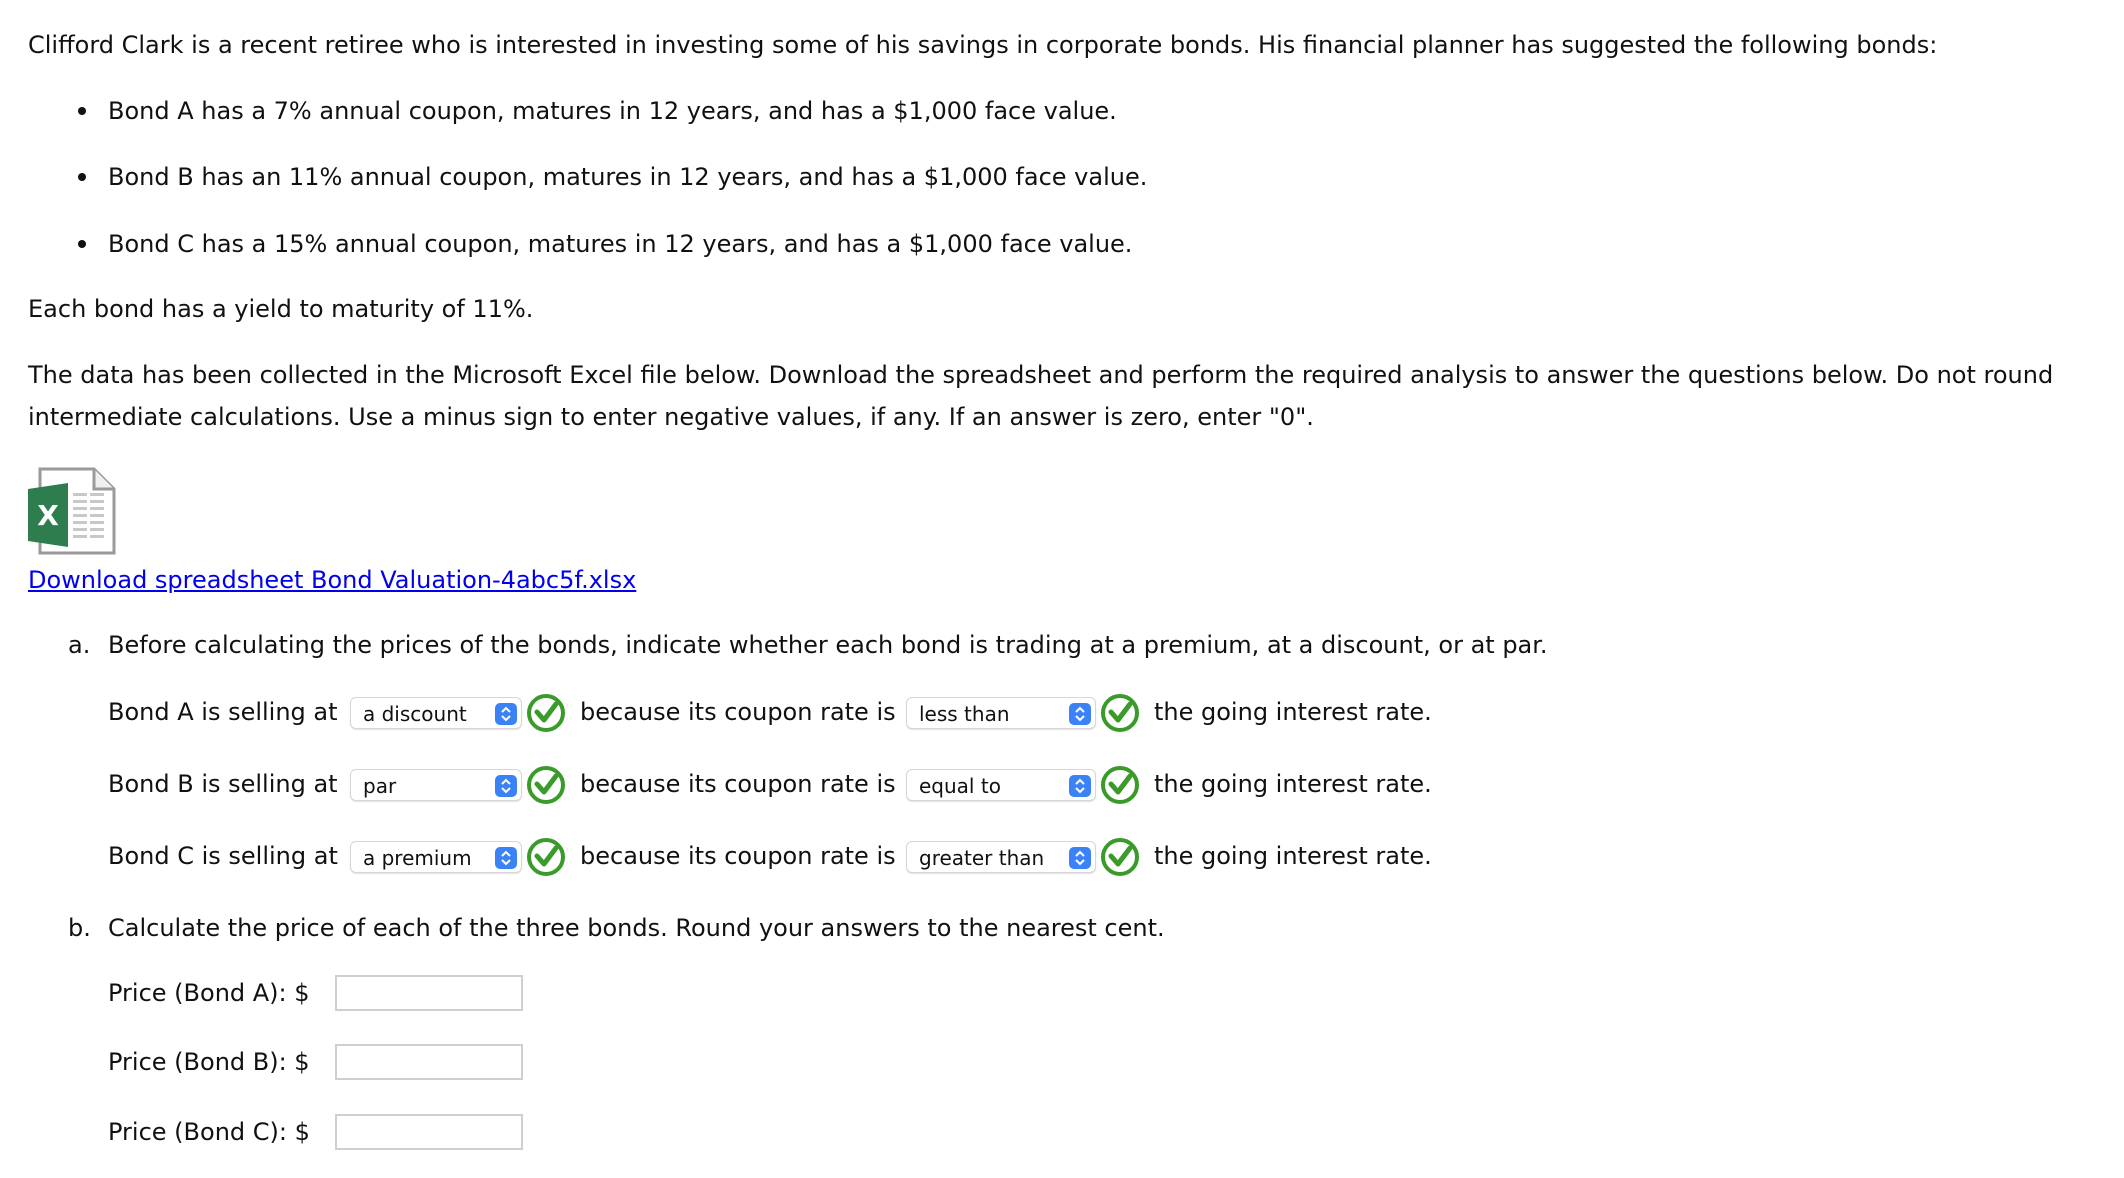  I want to click on row-a-middle-text: because its coupon rate is, so click(738, 712).